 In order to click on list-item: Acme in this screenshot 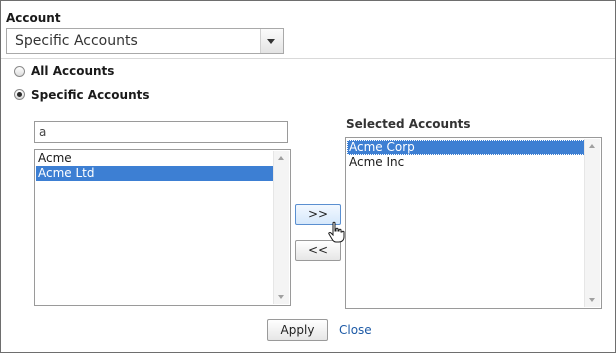, I will do `click(155, 158)`.